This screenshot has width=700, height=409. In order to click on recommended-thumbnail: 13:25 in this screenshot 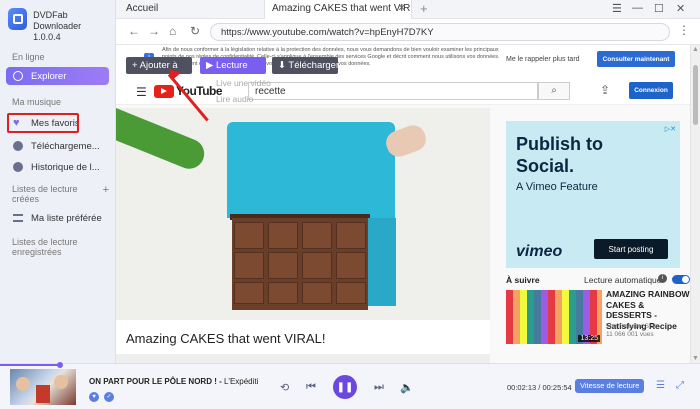, I will do `click(554, 317)`.